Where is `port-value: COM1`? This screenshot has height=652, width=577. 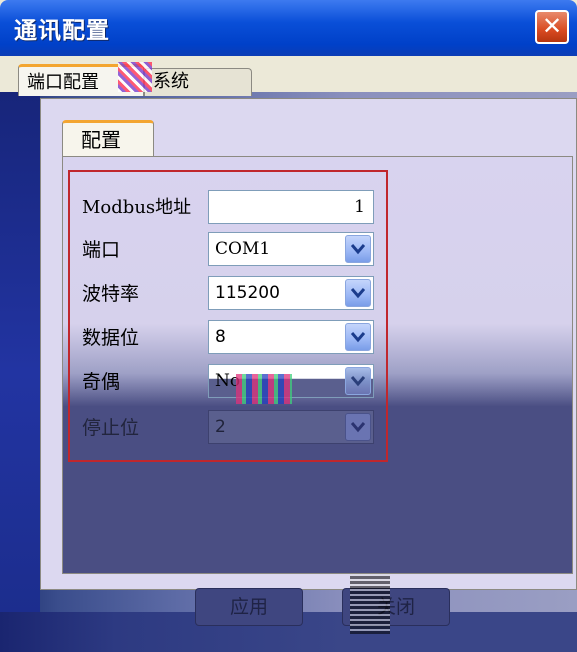
port-value: COM1 is located at coordinates (243, 249).